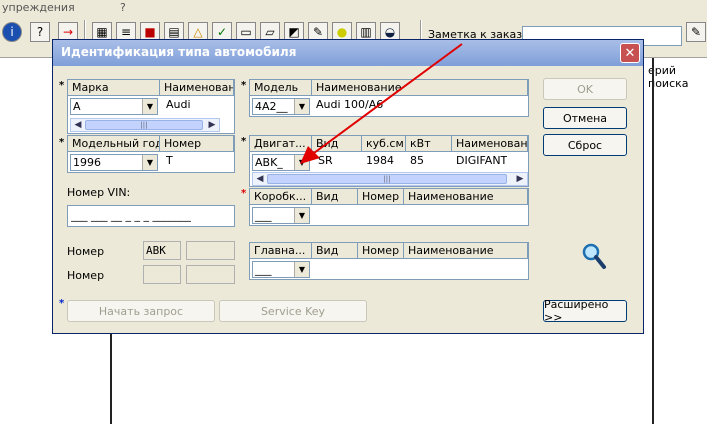  Describe the element at coordinates (381, 103) in the screenshot. I see `annotation-arrow-icon` at that location.